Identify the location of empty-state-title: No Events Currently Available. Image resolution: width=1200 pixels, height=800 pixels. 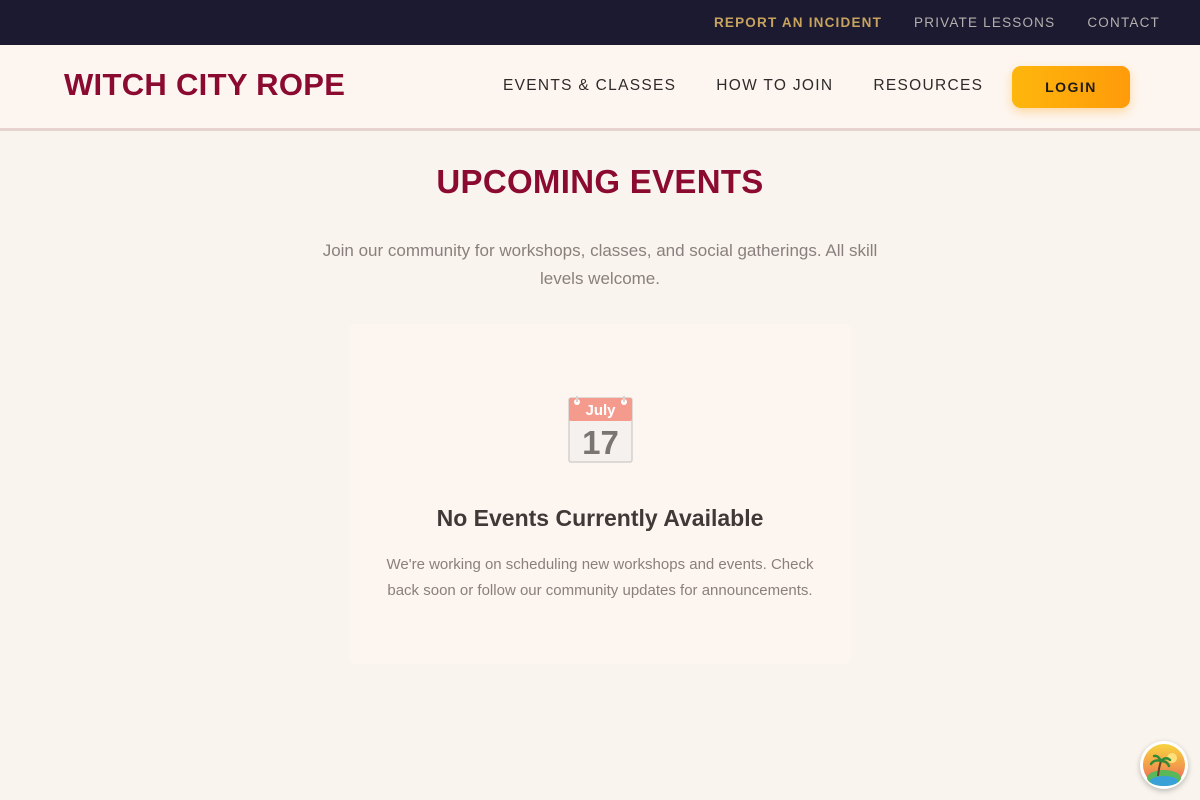
(600, 518).